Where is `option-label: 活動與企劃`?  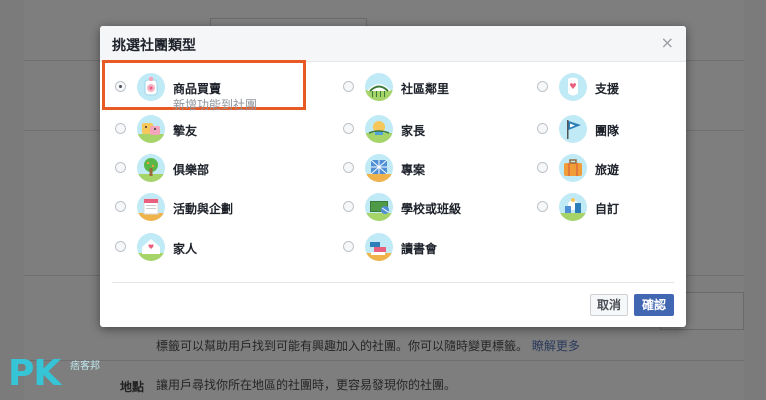 option-label: 活動與企劃 is located at coordinates (203, 209).